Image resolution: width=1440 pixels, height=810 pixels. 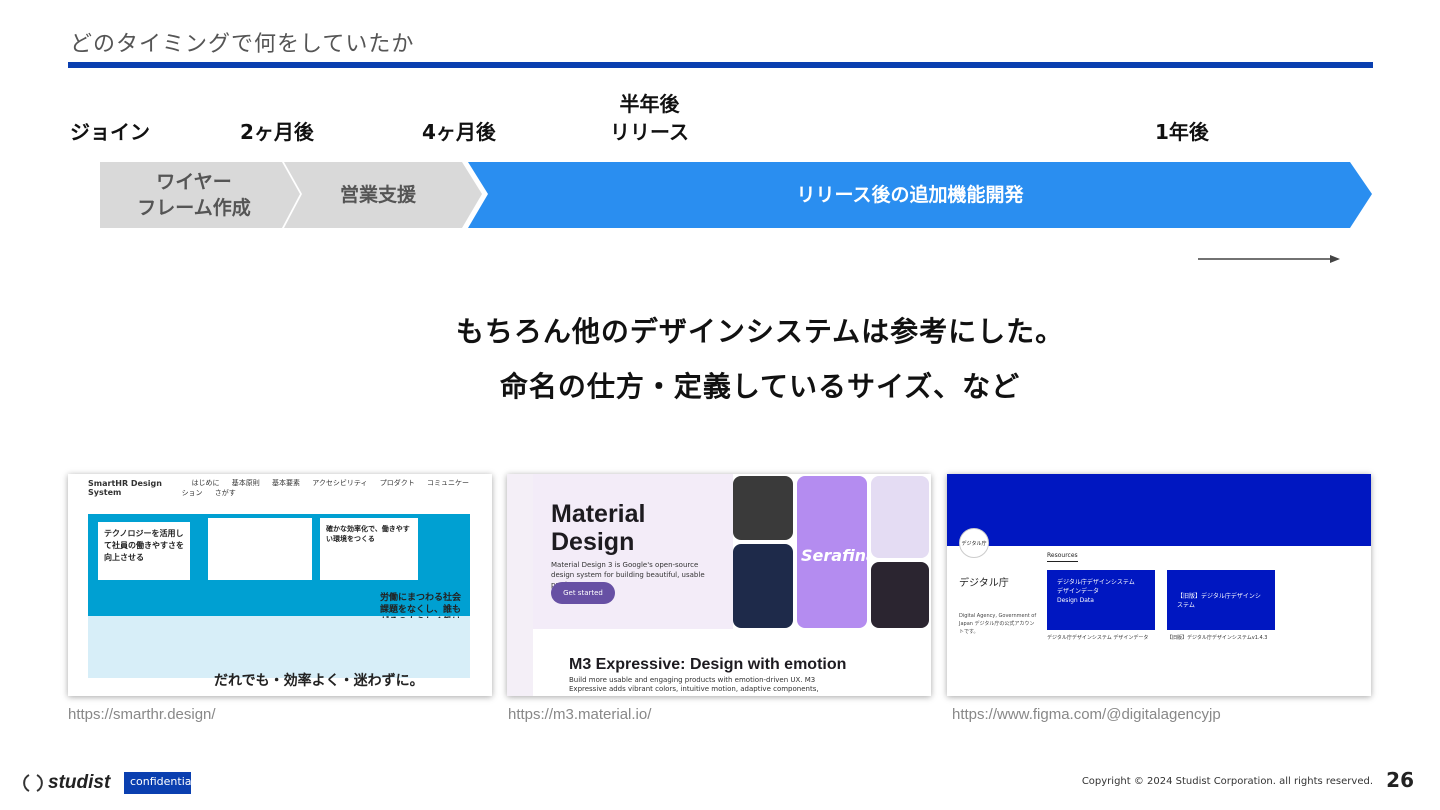 I want to click on title-rule, so click(x=720, y=65).